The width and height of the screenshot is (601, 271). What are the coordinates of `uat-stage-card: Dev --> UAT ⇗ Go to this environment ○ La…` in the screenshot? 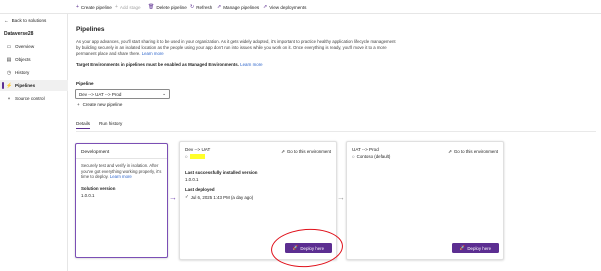 It's located at (258, 200).